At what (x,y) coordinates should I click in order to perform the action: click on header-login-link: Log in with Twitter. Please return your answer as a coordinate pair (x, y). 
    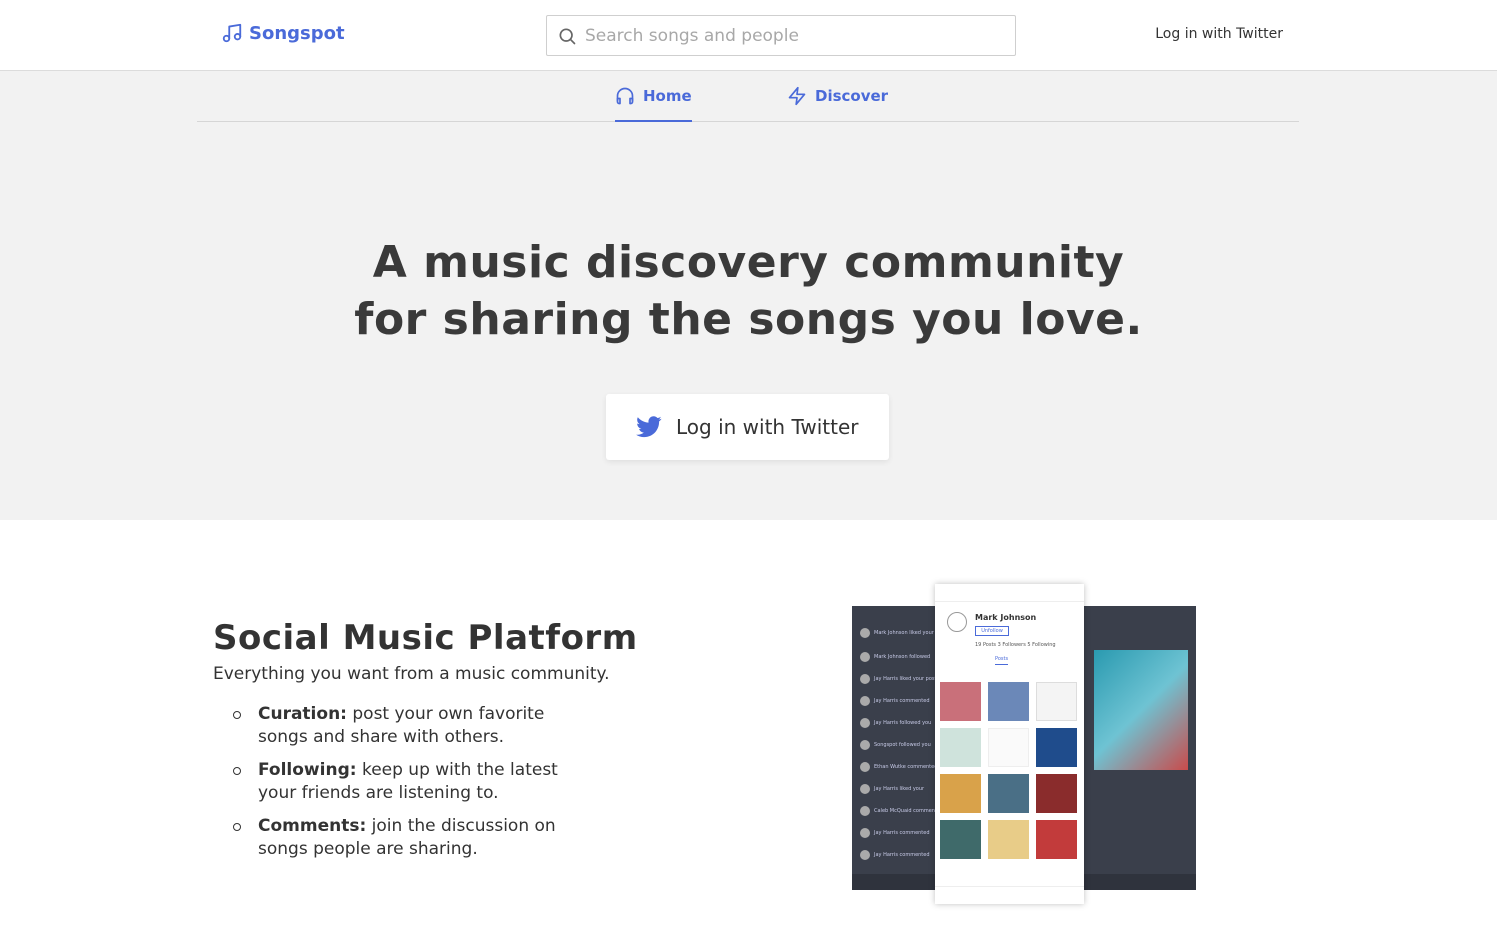
    Looking at the image, I should click on (1219, 34).